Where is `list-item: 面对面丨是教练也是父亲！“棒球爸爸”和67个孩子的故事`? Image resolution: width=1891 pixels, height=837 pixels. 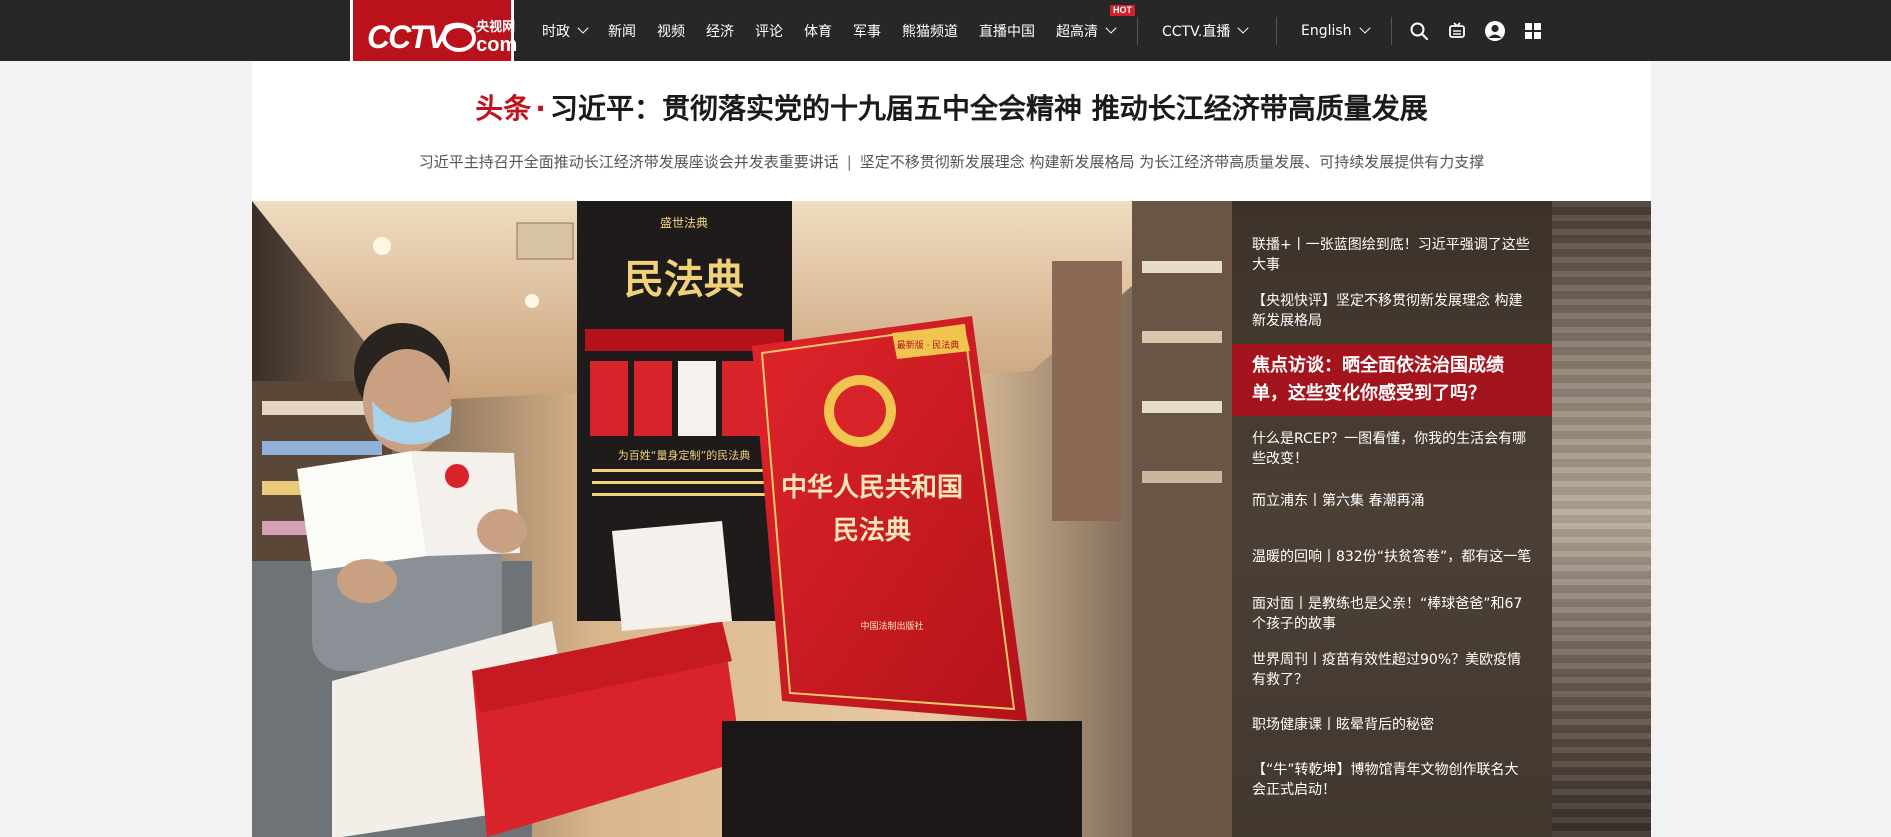 list-item: 面对面丨是教练也是父亲！“棒球爸爸”和67个孩子的故事 is located at coordinates (1392, 614).